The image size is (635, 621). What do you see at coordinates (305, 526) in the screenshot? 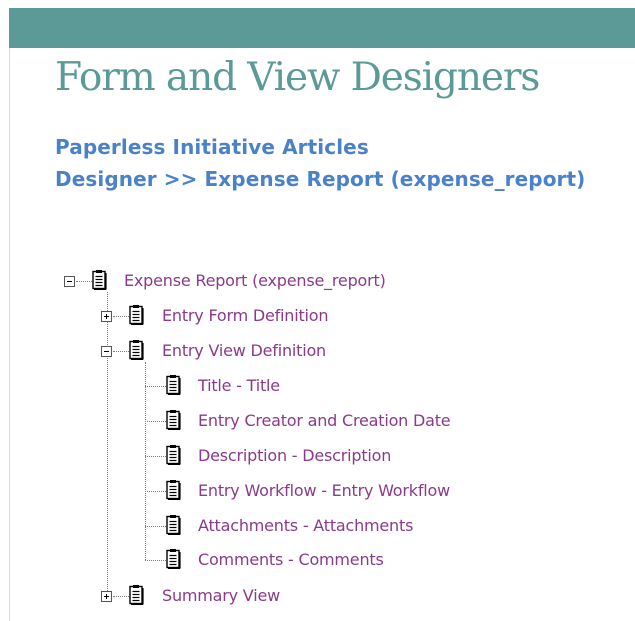
I see `tree-node-view-field: Attachments - Attachments` at bounding box center [305, 526].